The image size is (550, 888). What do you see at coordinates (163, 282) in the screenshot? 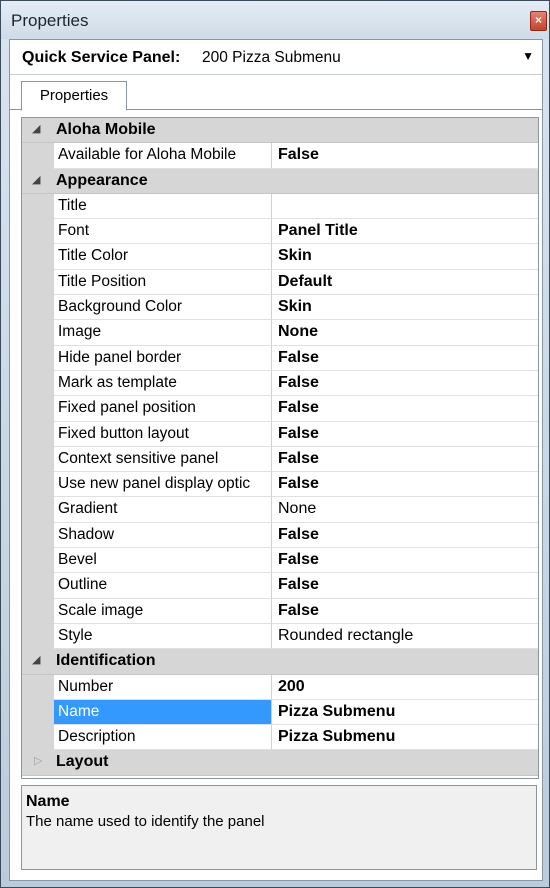
I see `property-name: Title Position` at bounding box center [163, 282].